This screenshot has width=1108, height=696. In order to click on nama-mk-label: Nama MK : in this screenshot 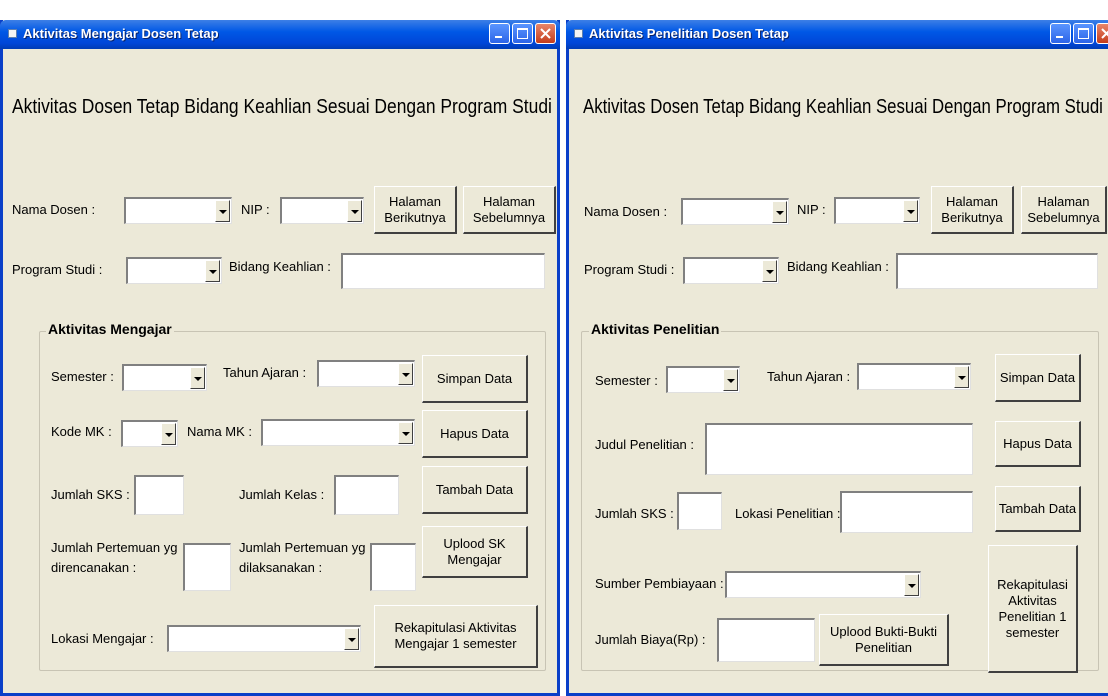, I will do `click(220, 431)`.